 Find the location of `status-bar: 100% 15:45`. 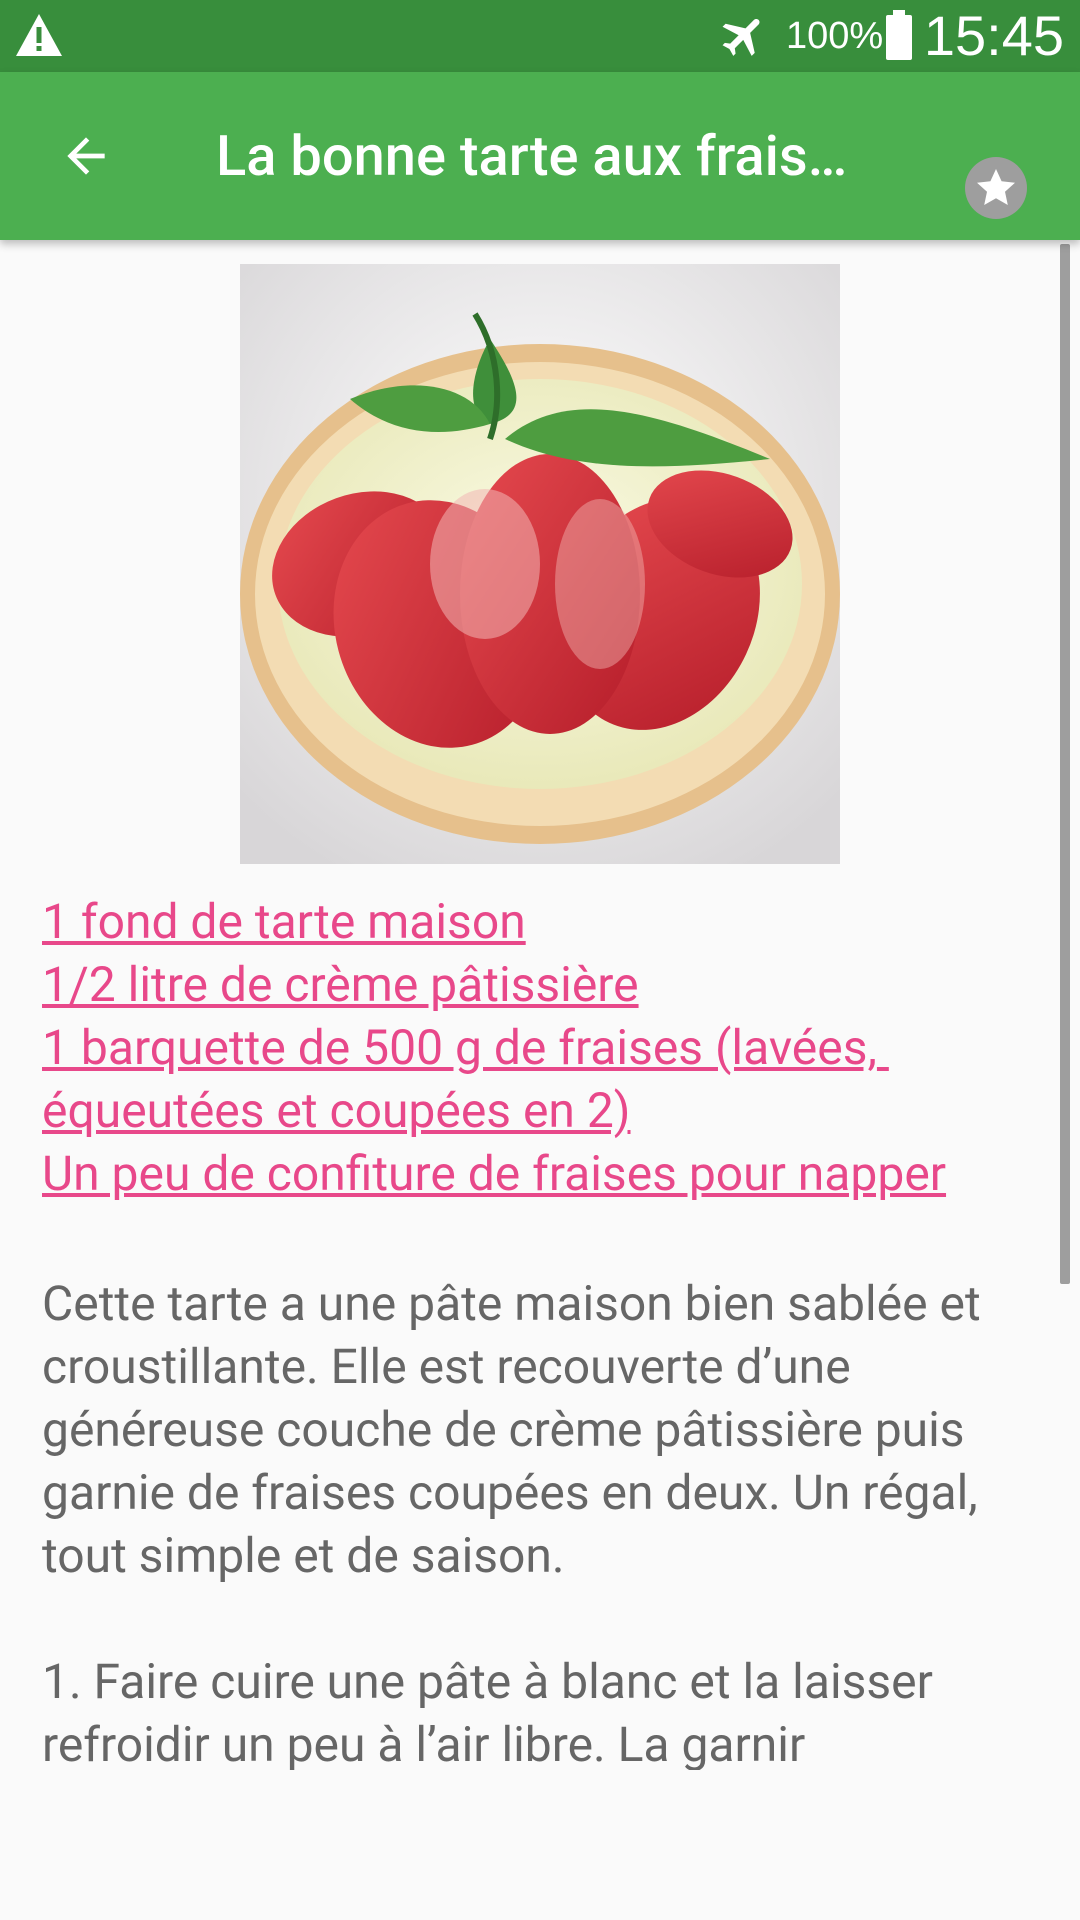

status-bar: 100% 15:45 is located at coordinates (540, 36).